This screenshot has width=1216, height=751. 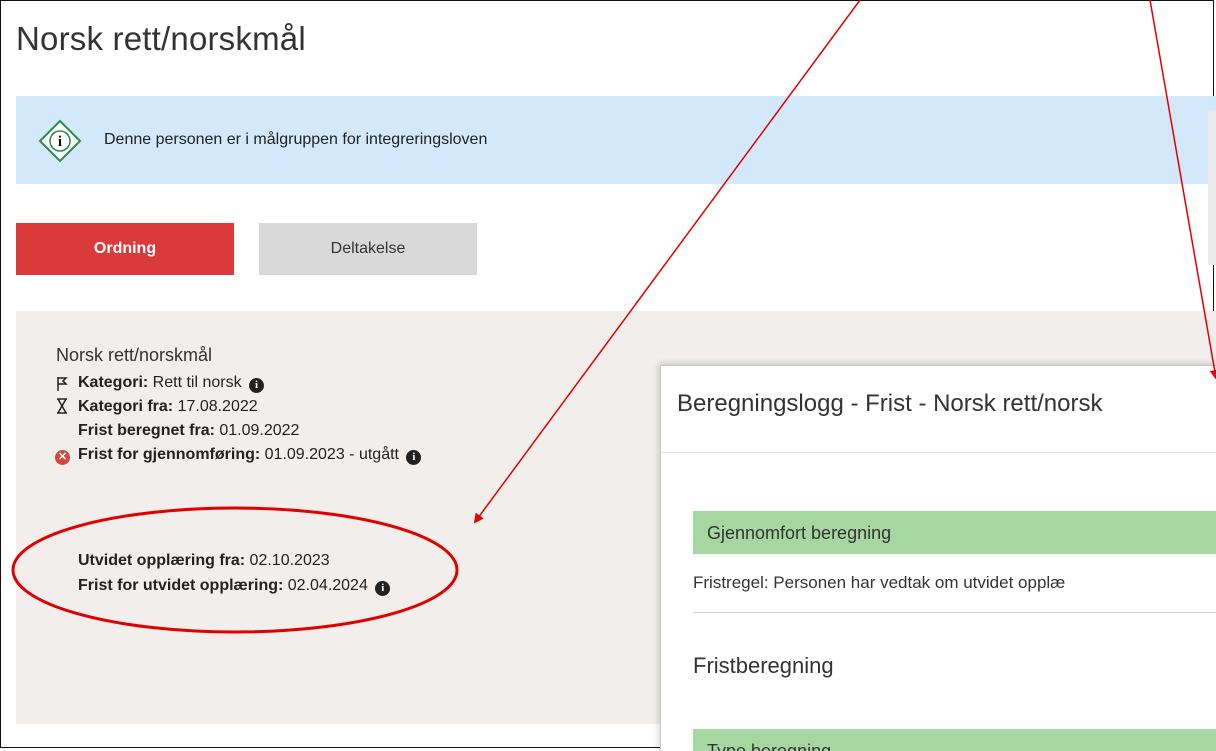 I want to click on computed-header: Gjennomfort beregning, so click(x=954, y=532).